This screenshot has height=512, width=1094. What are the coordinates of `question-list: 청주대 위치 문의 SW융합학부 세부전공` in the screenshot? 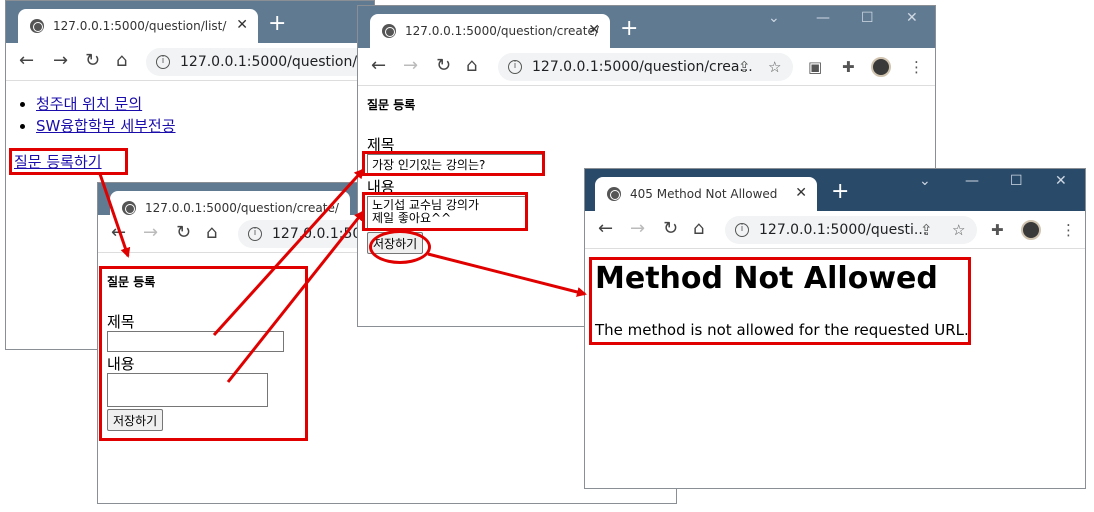 It's located at (106, 115).